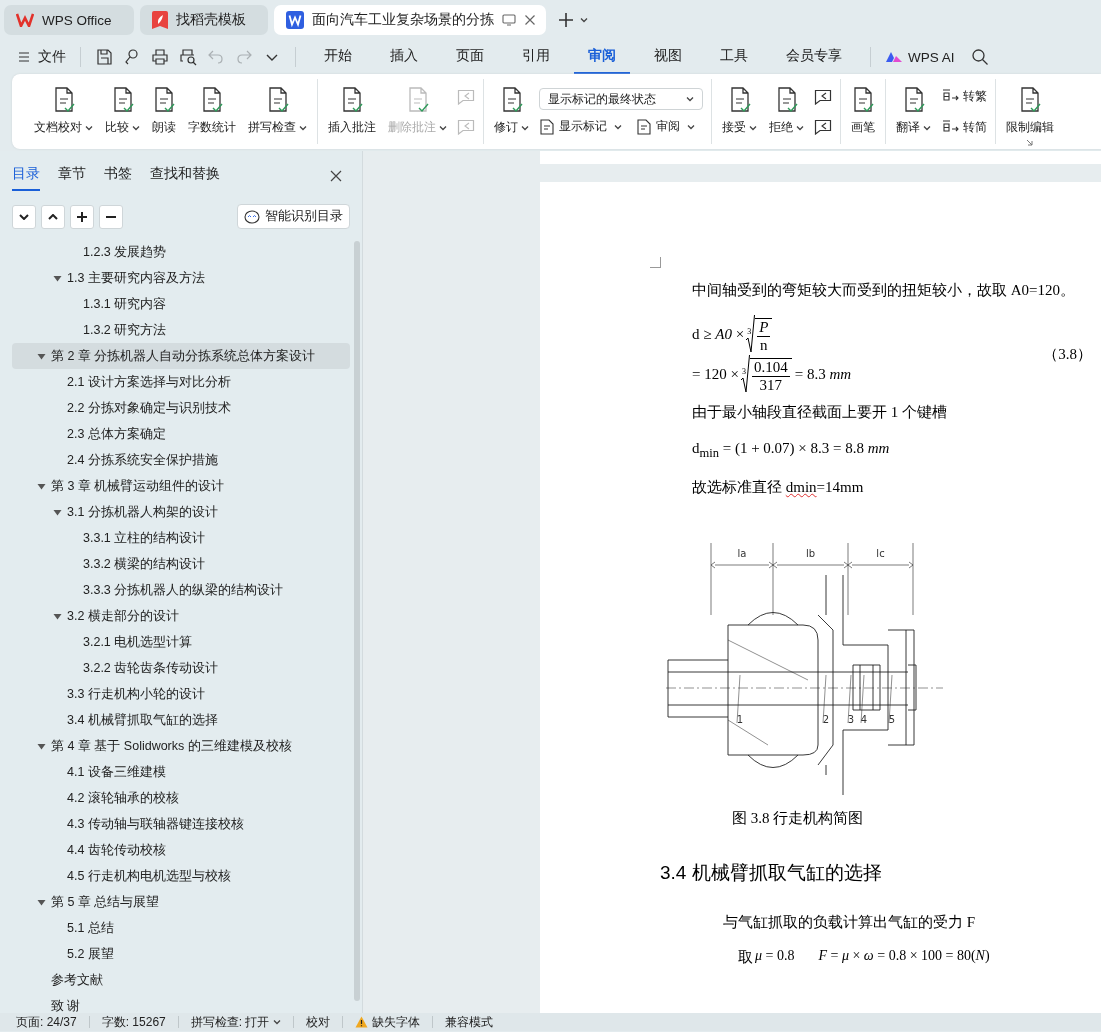 The image size is (1101, 1032). Describe the element at coordinates (181, 278) in the screenshot. I see `outline-item: 1.3 主要研究内容及方法` at that location.